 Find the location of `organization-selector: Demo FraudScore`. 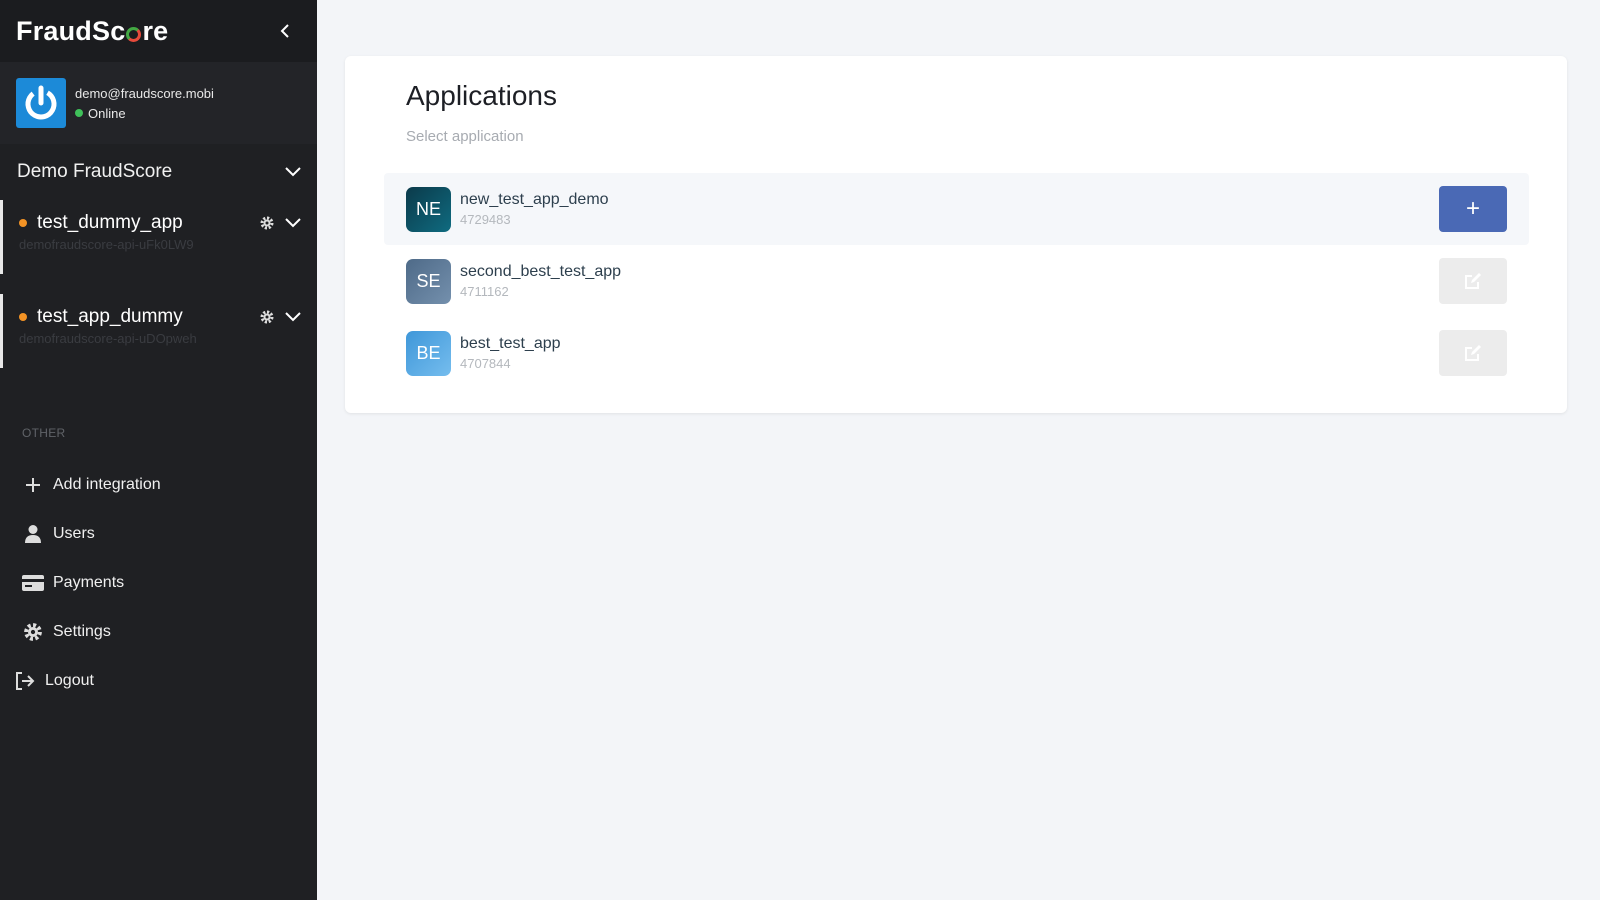

organization-selector: Demo FraudScore is located at coordinates (158, 172).